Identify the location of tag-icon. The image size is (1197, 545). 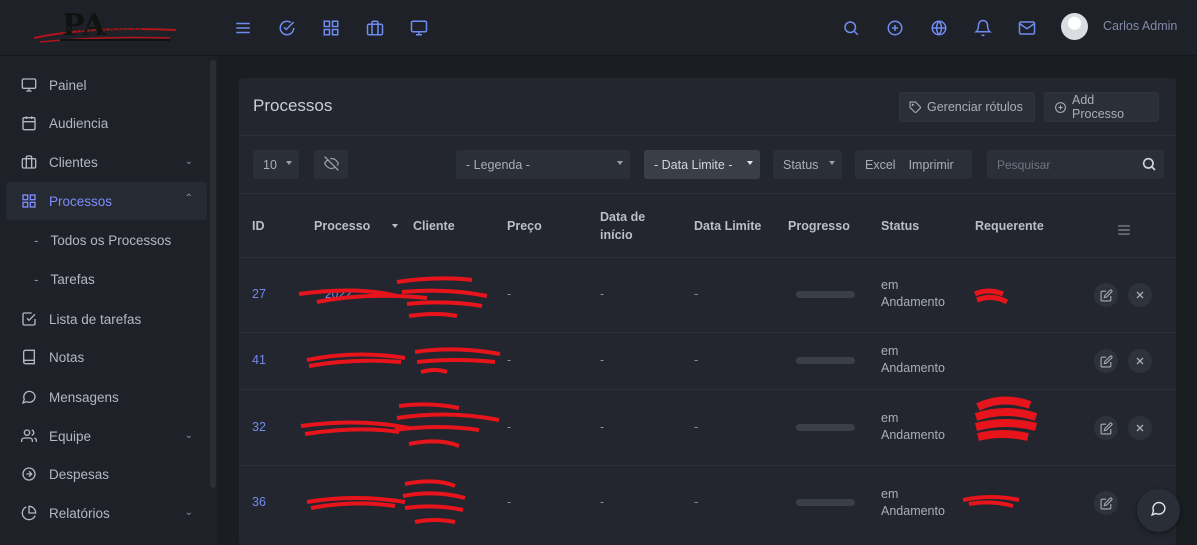
(915, 107).